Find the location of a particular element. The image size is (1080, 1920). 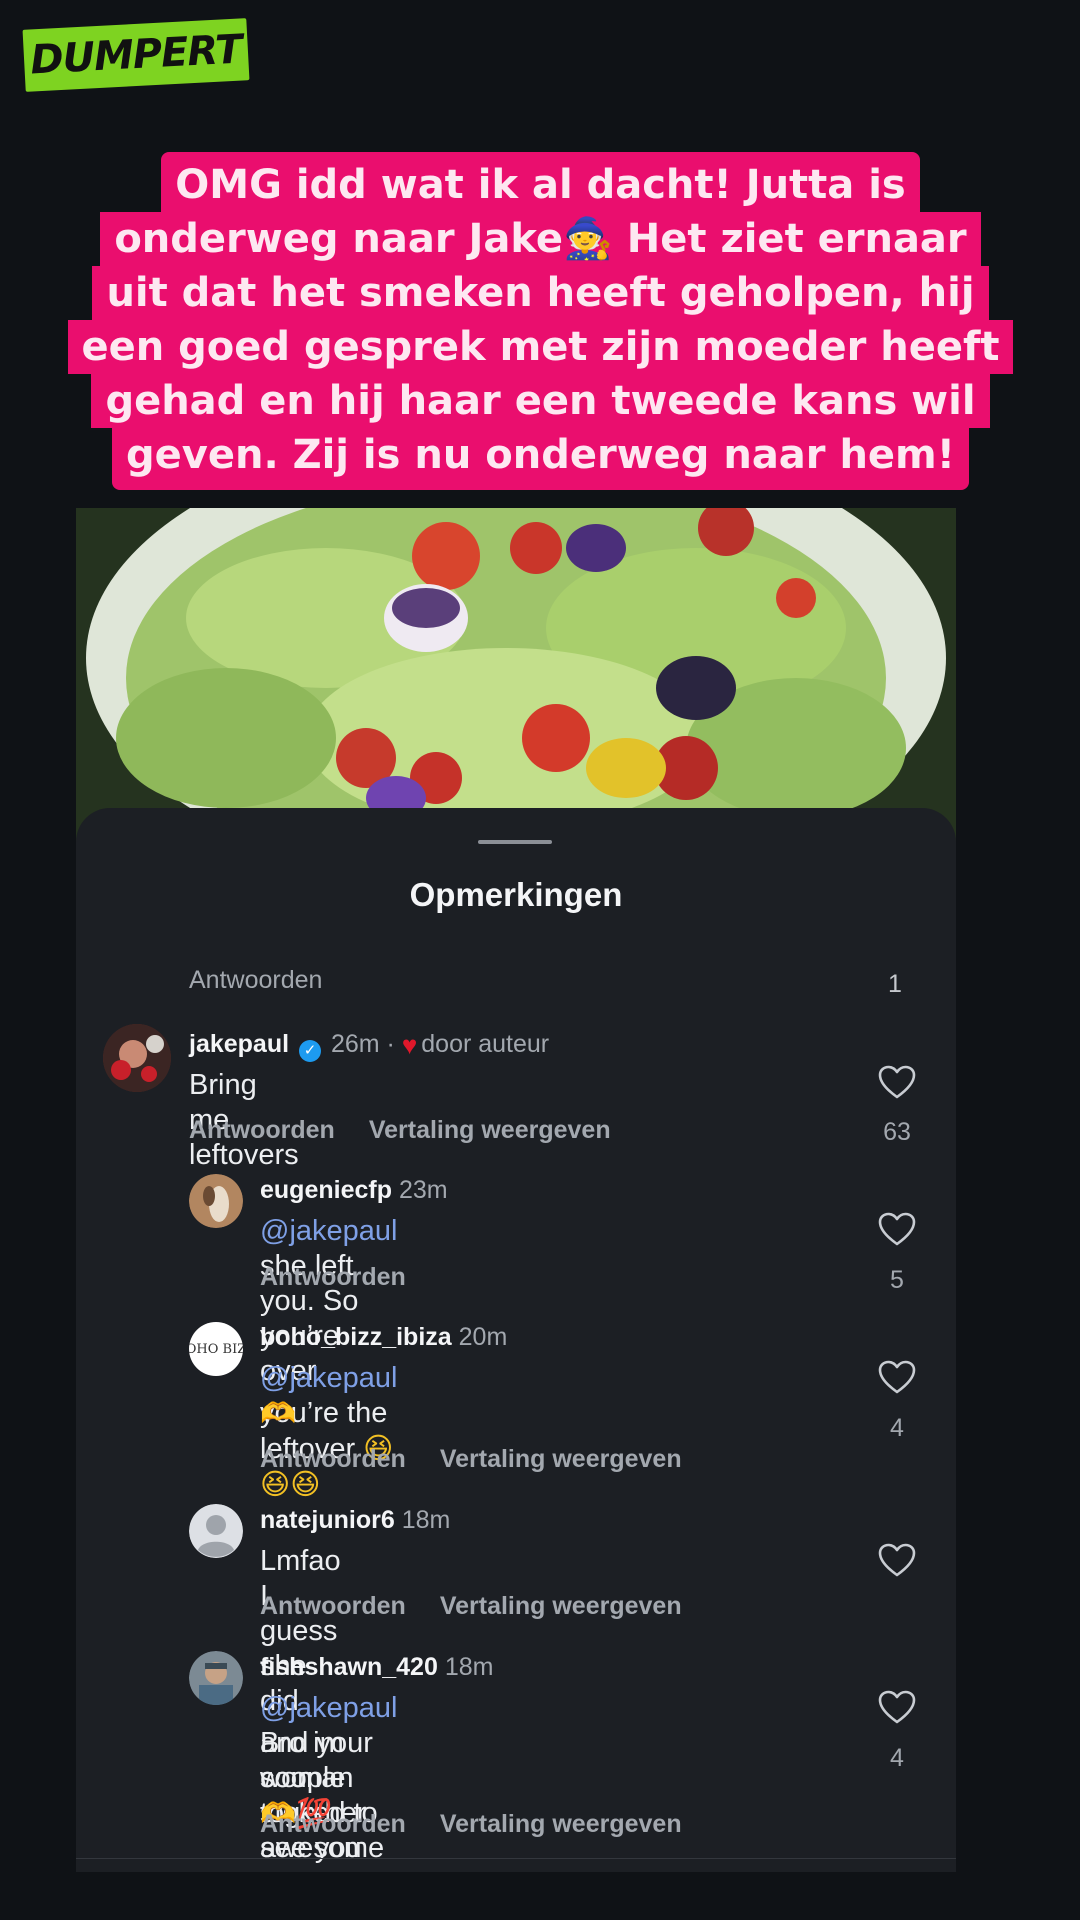

divider is located at coordinates (516, 1858).